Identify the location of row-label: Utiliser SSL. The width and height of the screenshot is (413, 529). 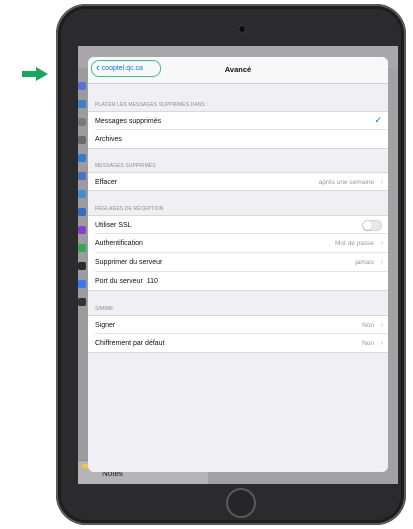
(113, 225).